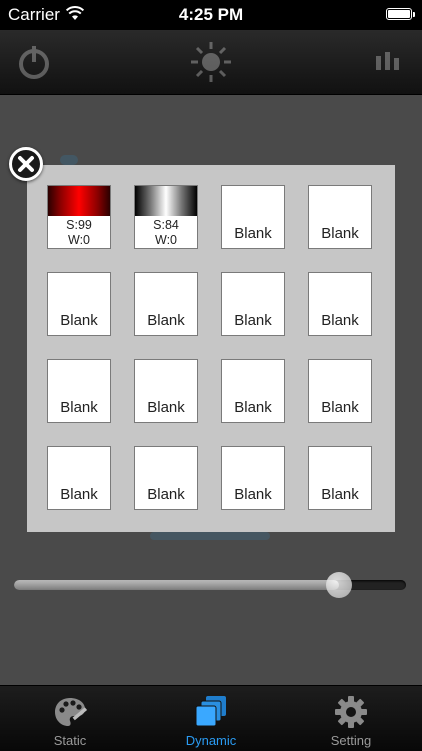 The height and width of the screenshot is (751, 422). Describe the element at coordinates (71, 712) in the screenshot. I see `palette-icon` at that location.